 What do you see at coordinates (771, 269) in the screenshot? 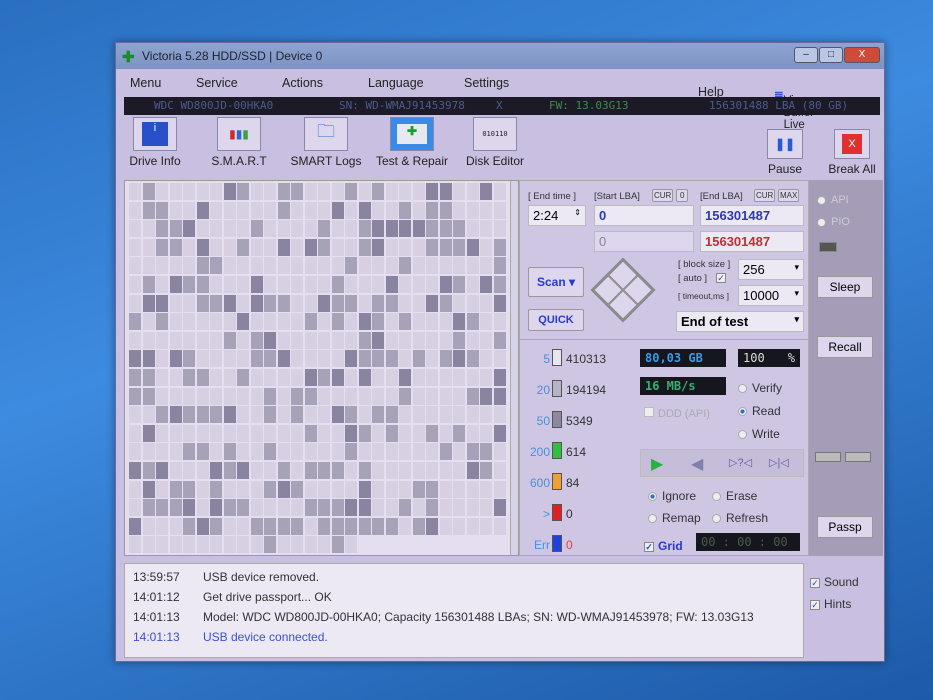
I see `block-size-select: 256 ▾` at bounding box center [771, 269].